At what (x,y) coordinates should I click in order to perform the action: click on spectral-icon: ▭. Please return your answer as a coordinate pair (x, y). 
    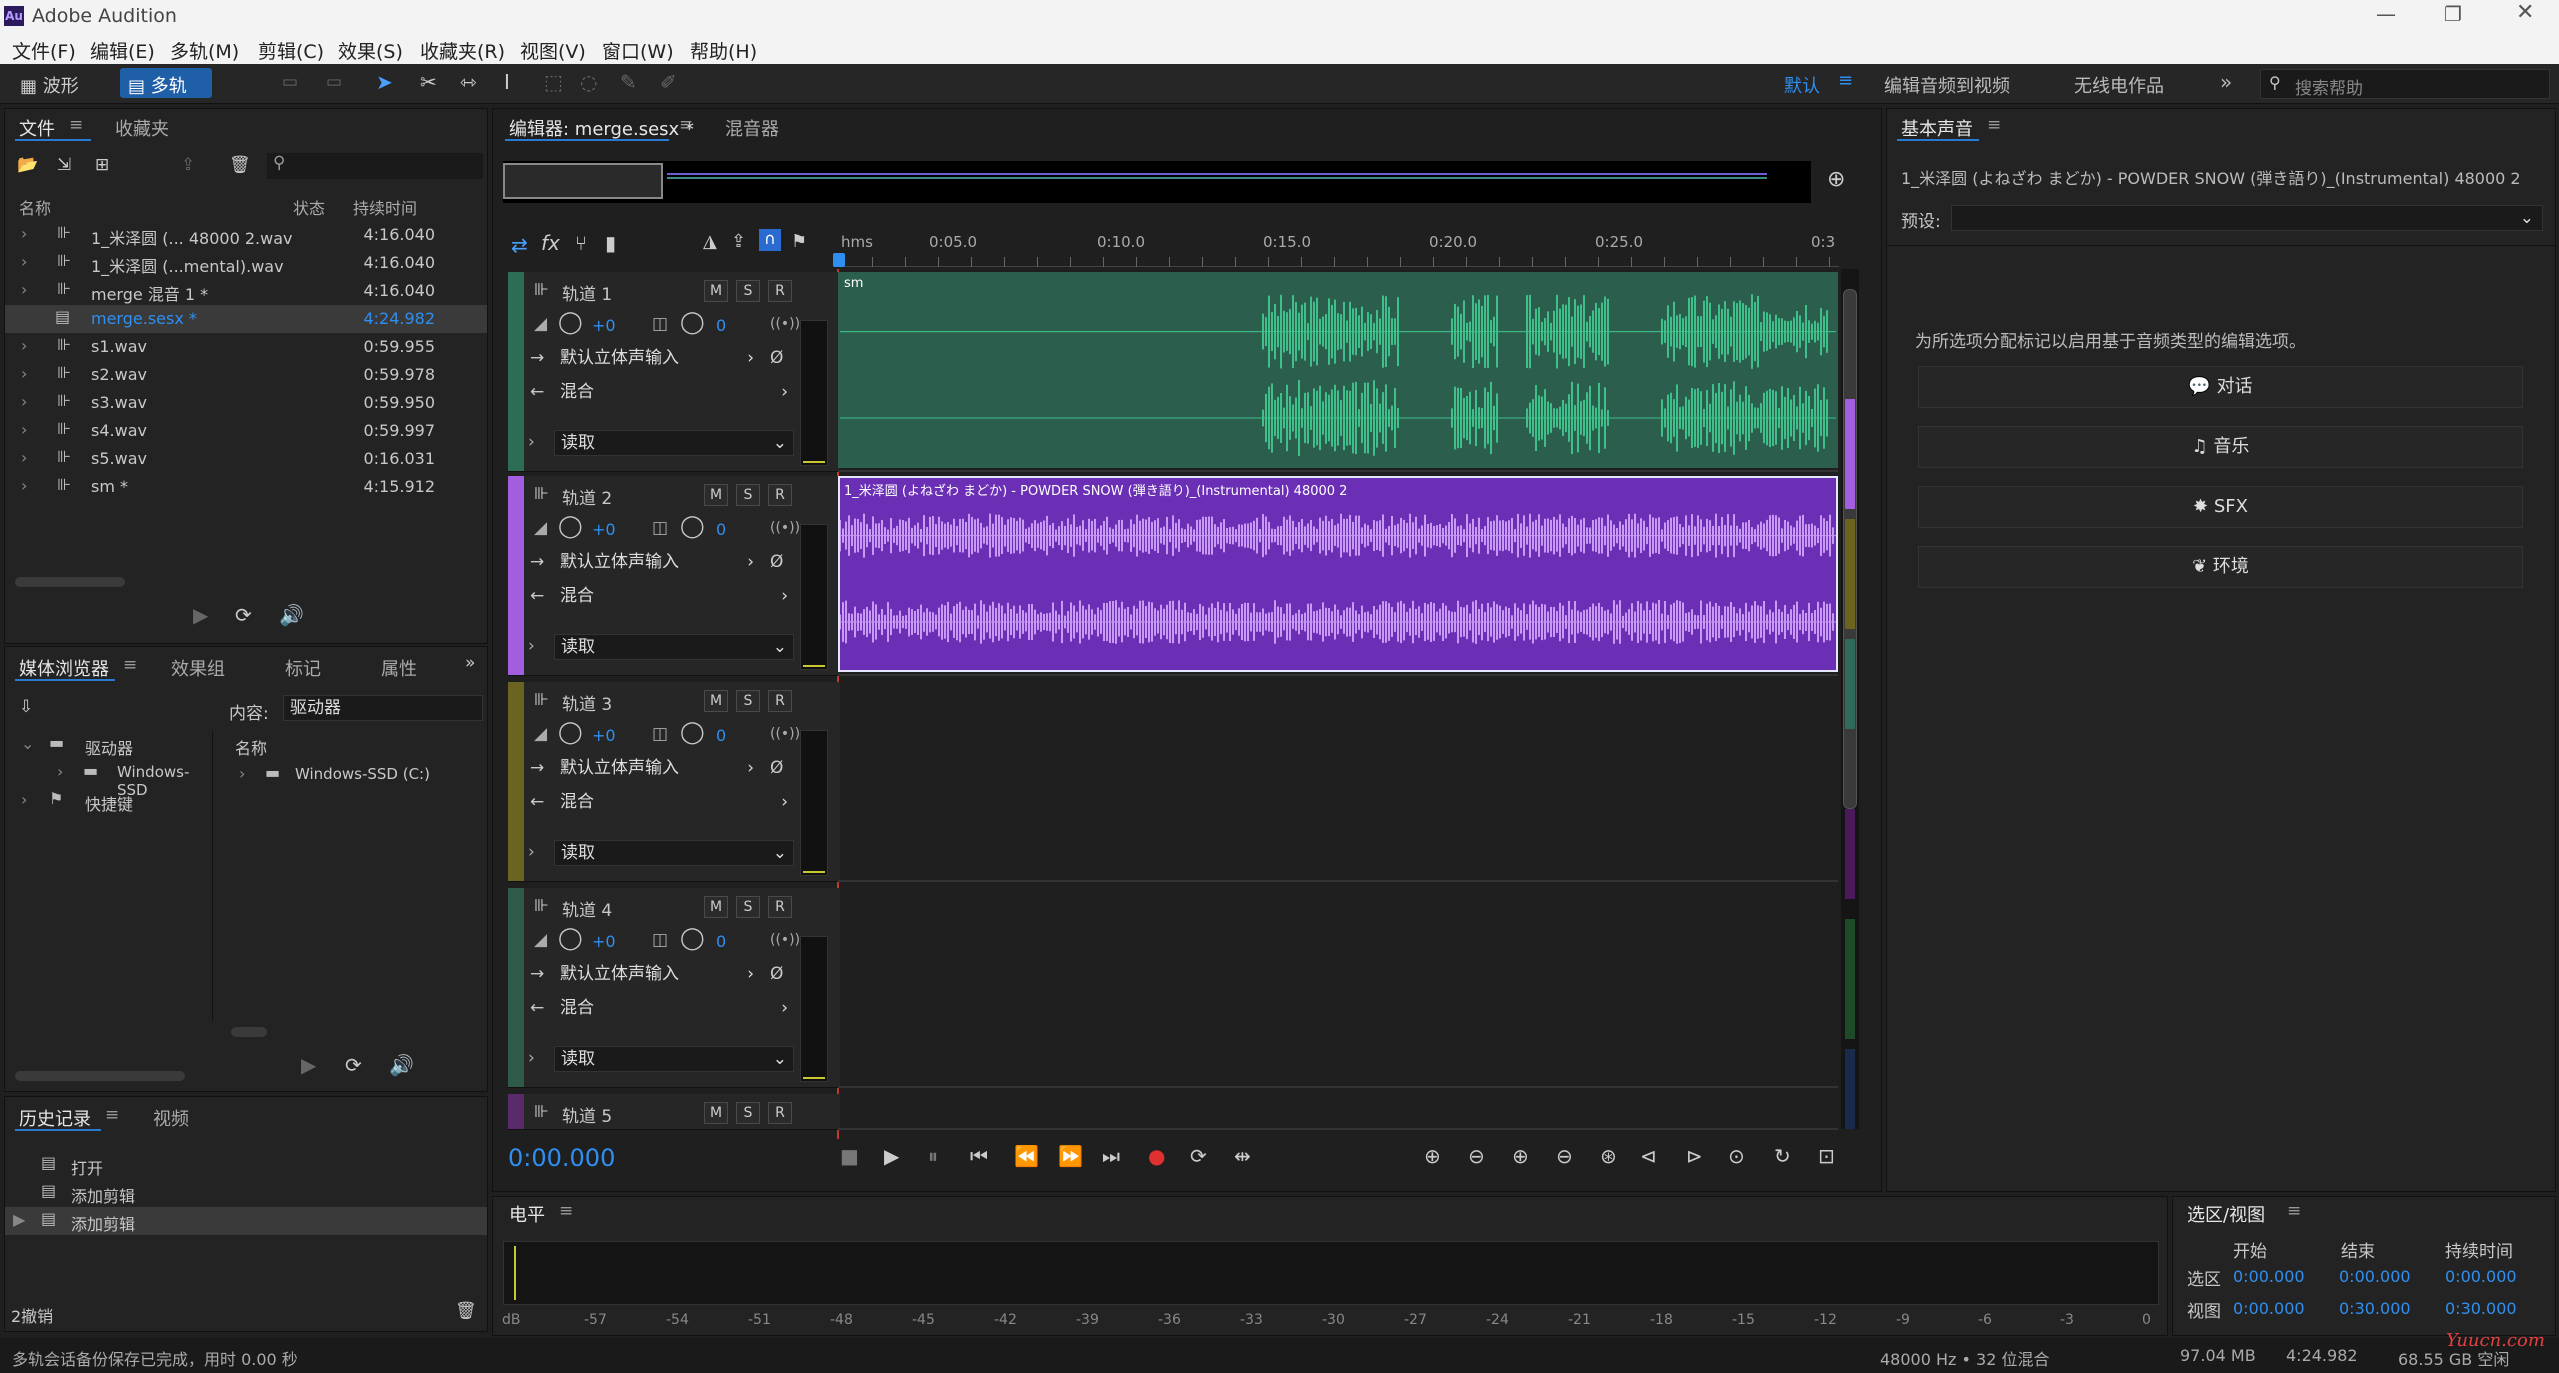
    Looking at the image, I should click on (290, 82).